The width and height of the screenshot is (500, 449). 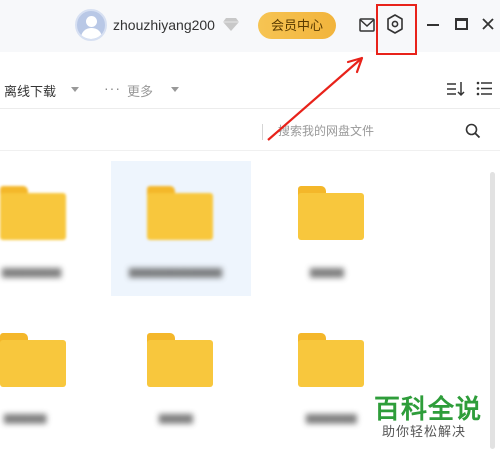 I want to click on more-button: 更多, so click(x=140, y=90).